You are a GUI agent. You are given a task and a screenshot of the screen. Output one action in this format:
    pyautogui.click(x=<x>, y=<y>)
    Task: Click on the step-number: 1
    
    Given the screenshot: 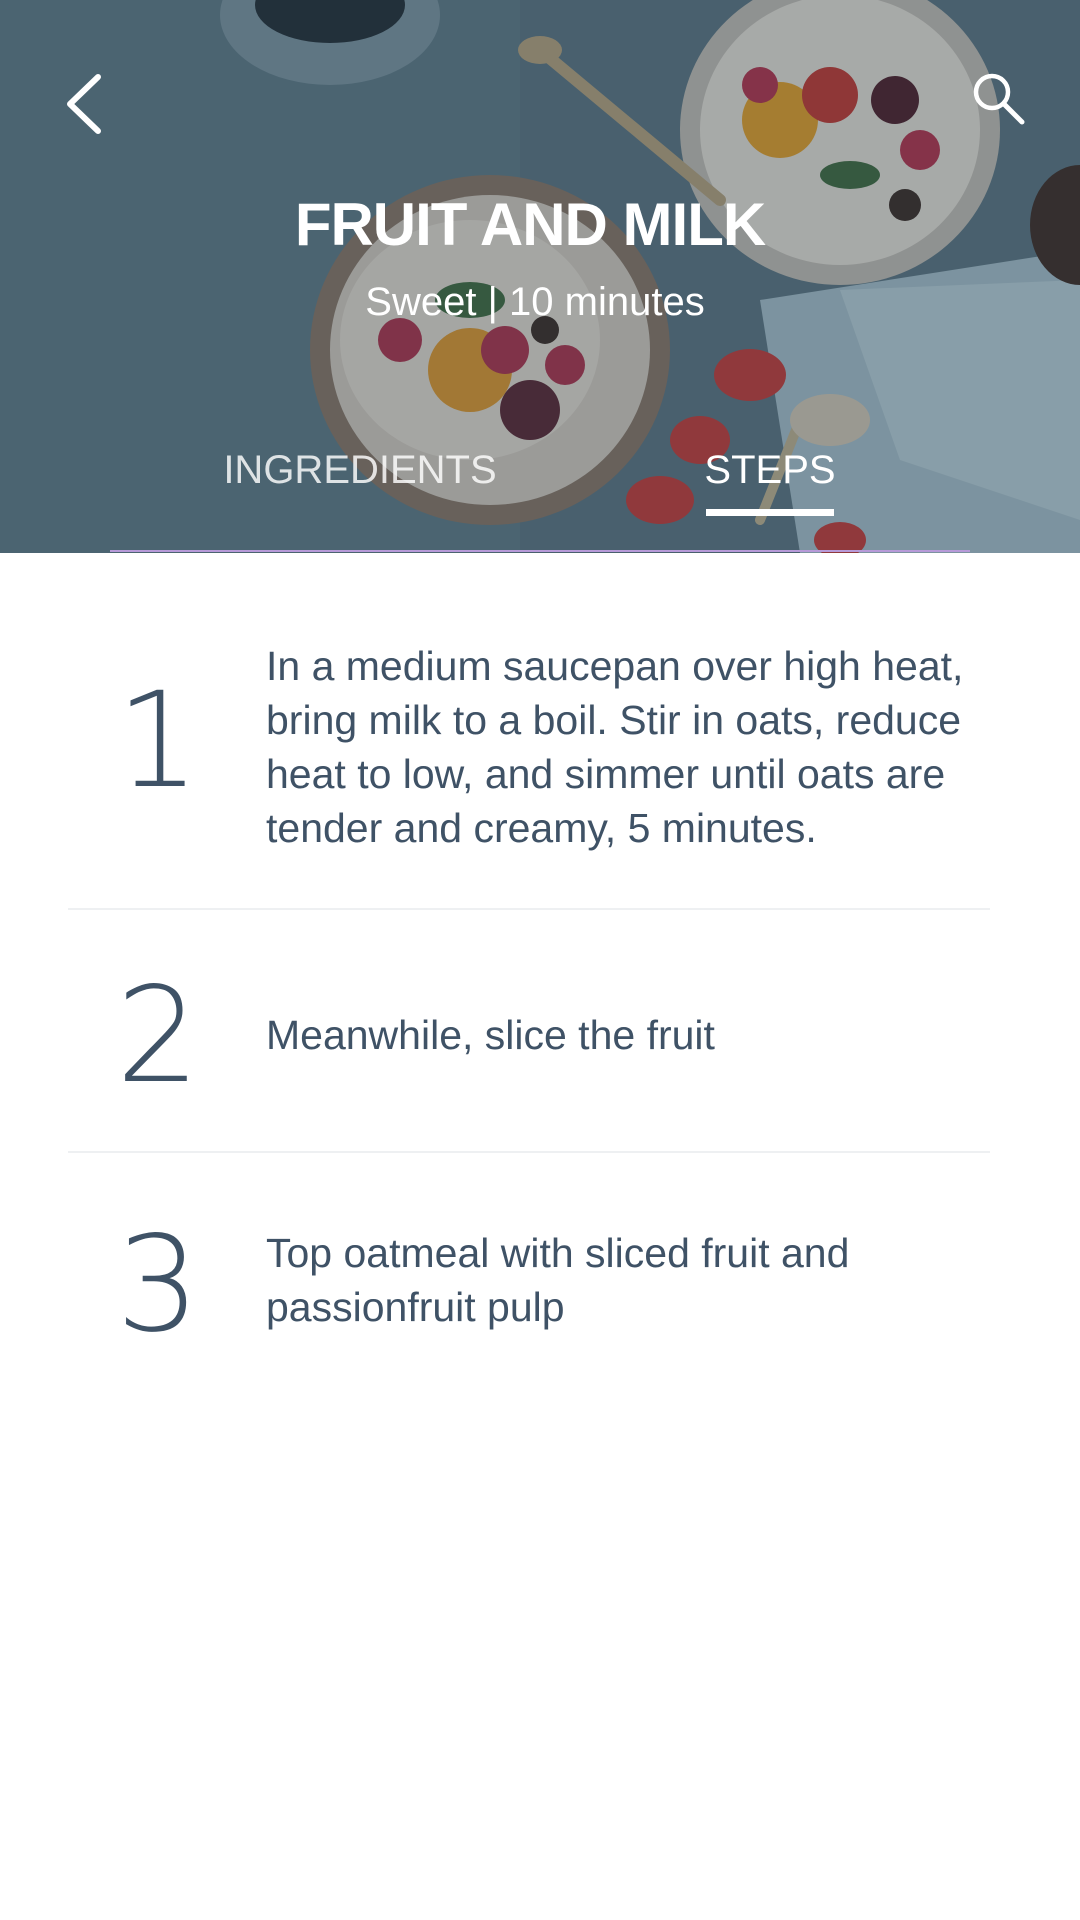 What is the action you would take?
    pyautogui.click(x=158, y=741)
    